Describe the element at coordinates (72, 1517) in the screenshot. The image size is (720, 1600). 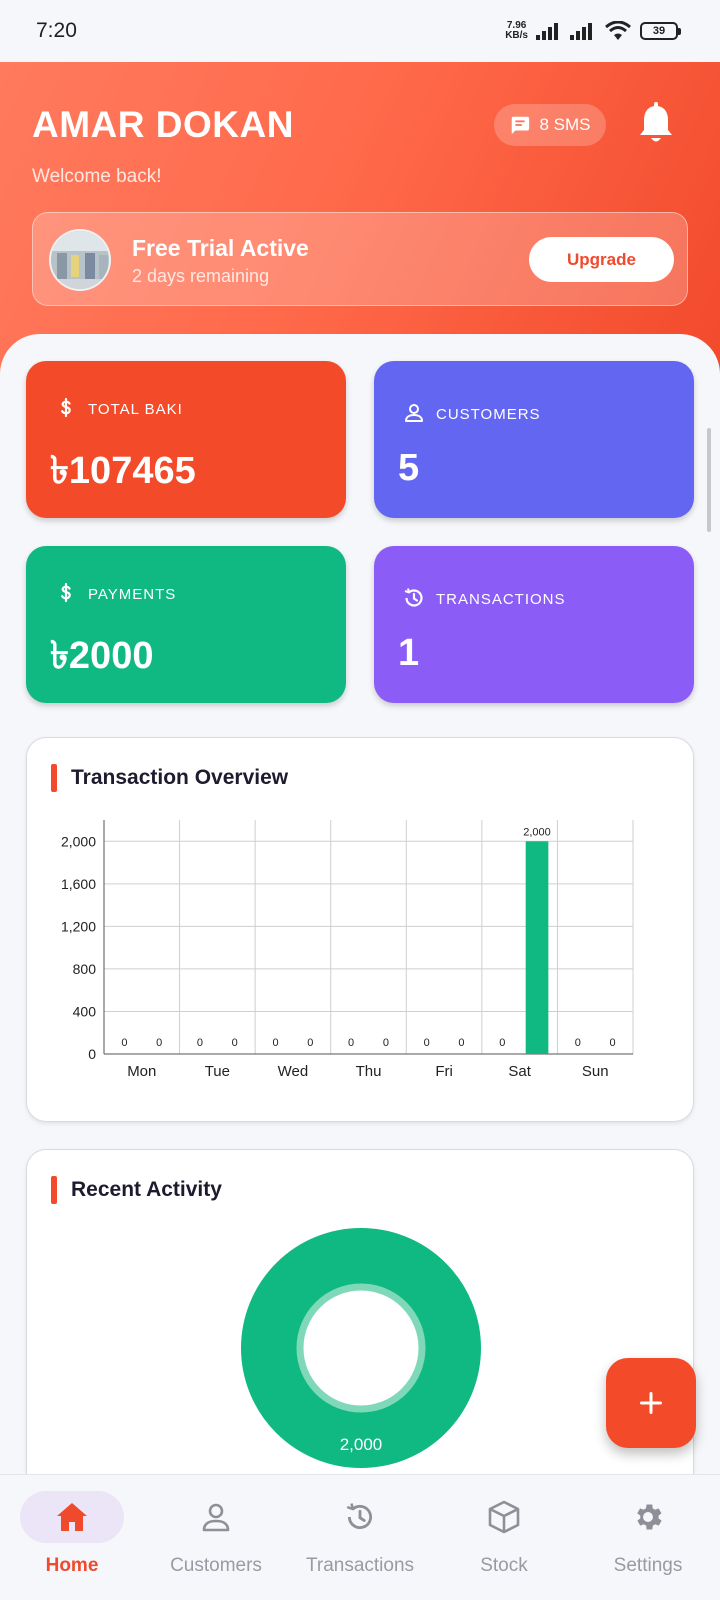
I see `home-icon` at that location.